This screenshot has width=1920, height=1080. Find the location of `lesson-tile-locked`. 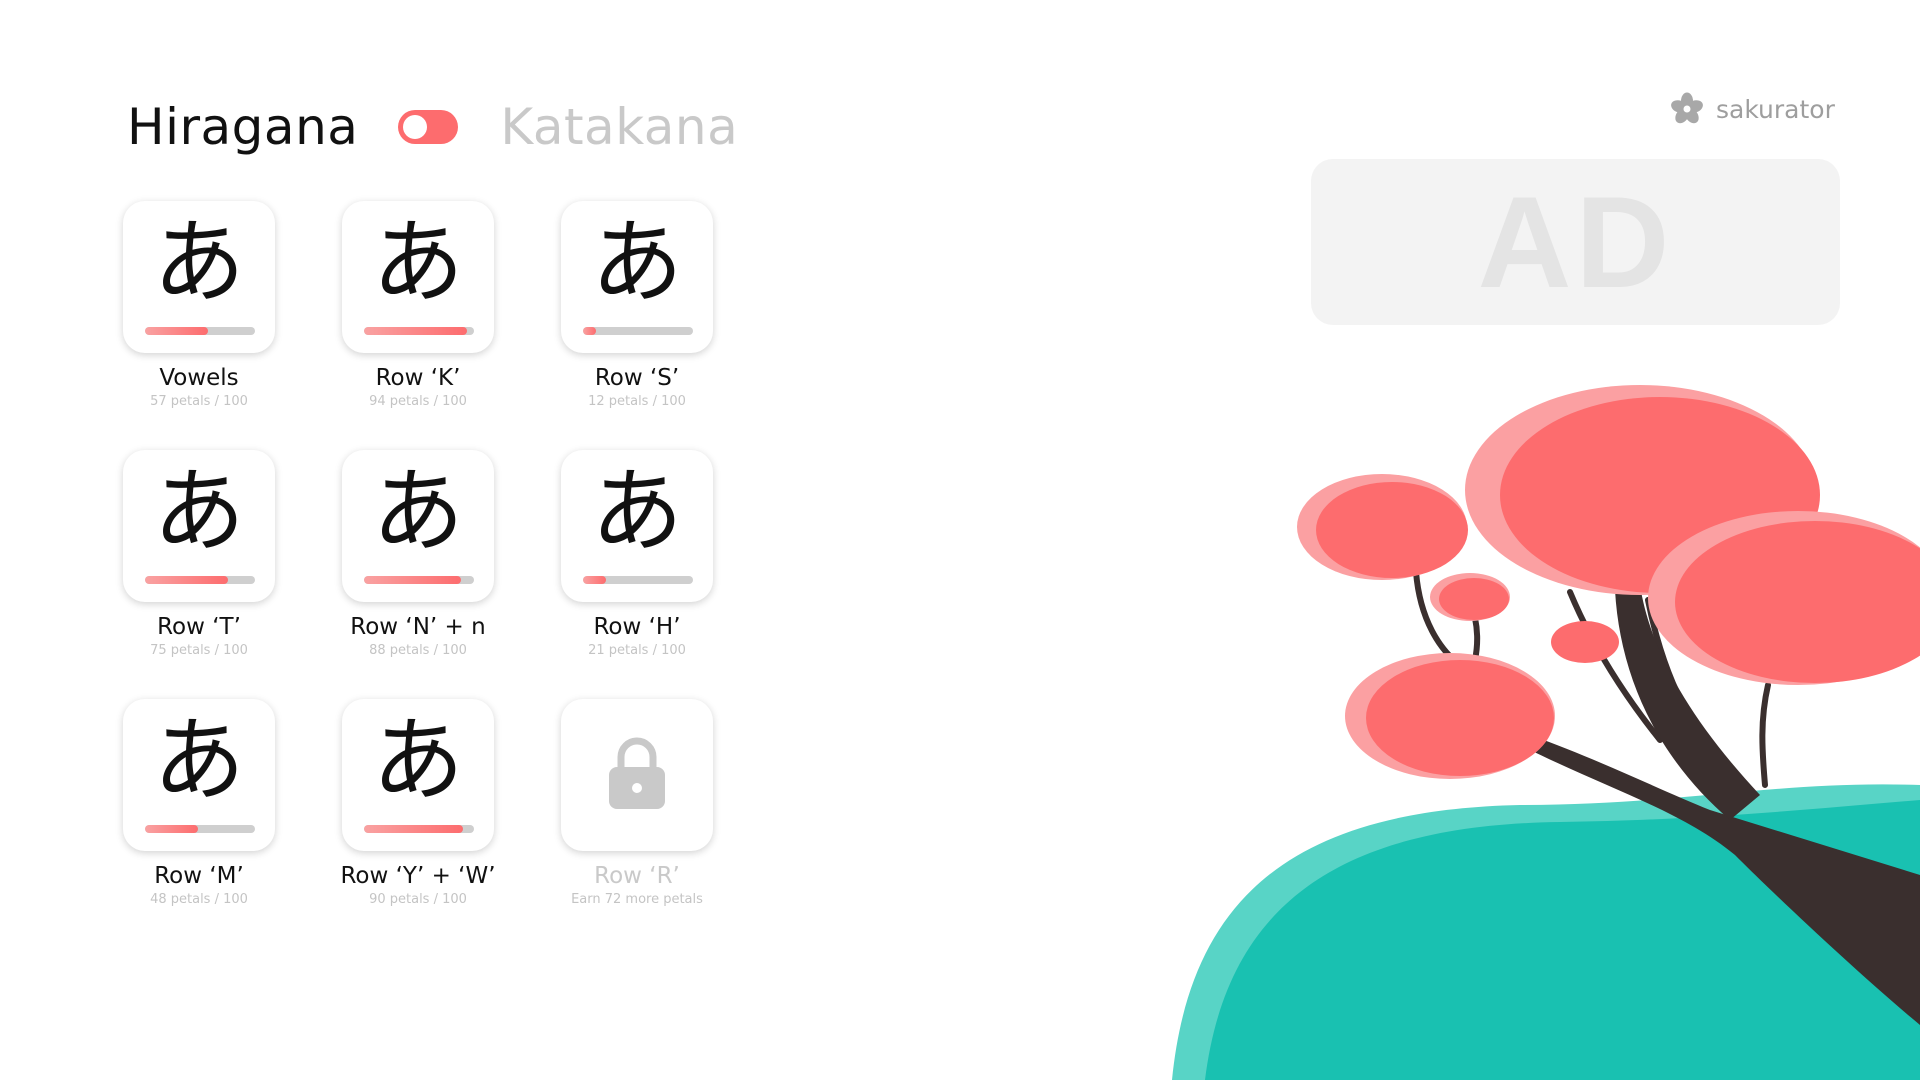

lesson-tile-locked is located at coordinates (637, 775).